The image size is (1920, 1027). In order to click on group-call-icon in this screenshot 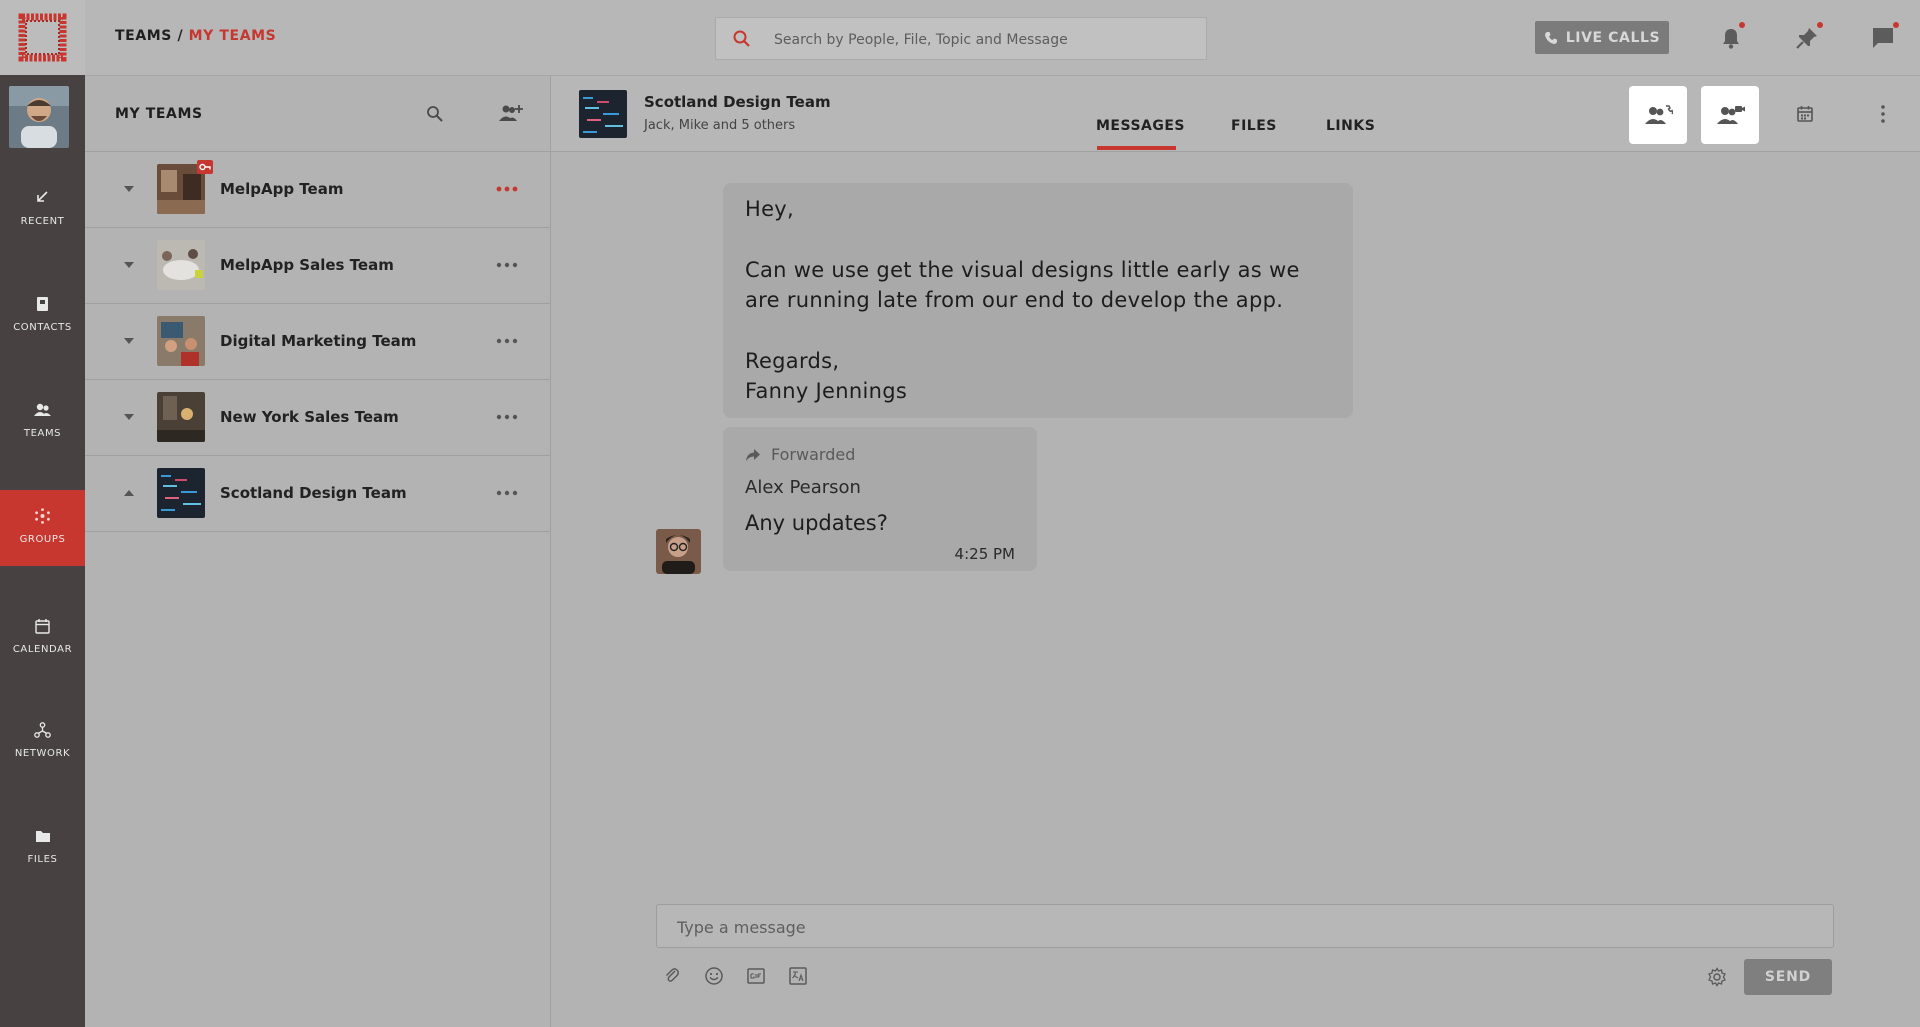, I will do `click(1659, 114)`.